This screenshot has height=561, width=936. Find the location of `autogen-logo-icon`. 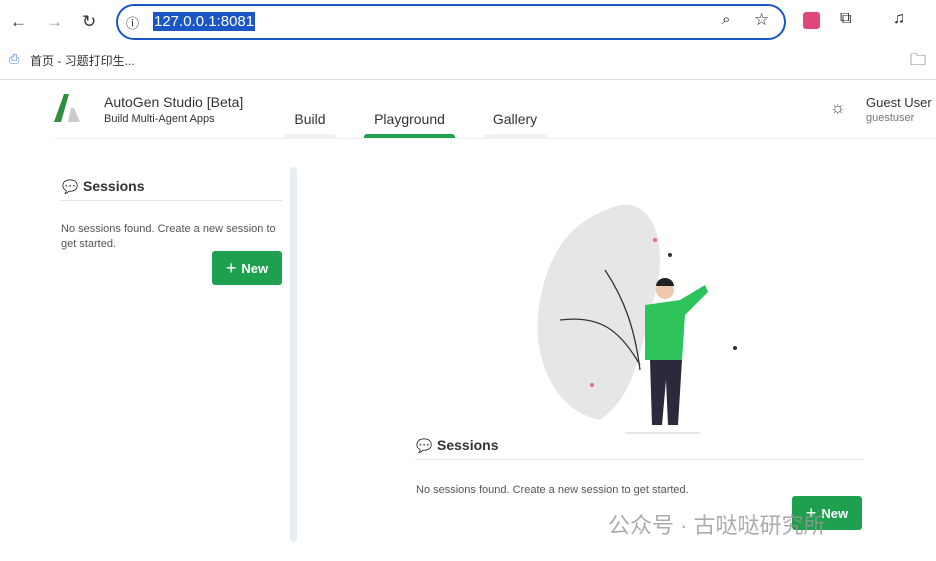

autogen-logo-icon is located at coordinates (67, 108).